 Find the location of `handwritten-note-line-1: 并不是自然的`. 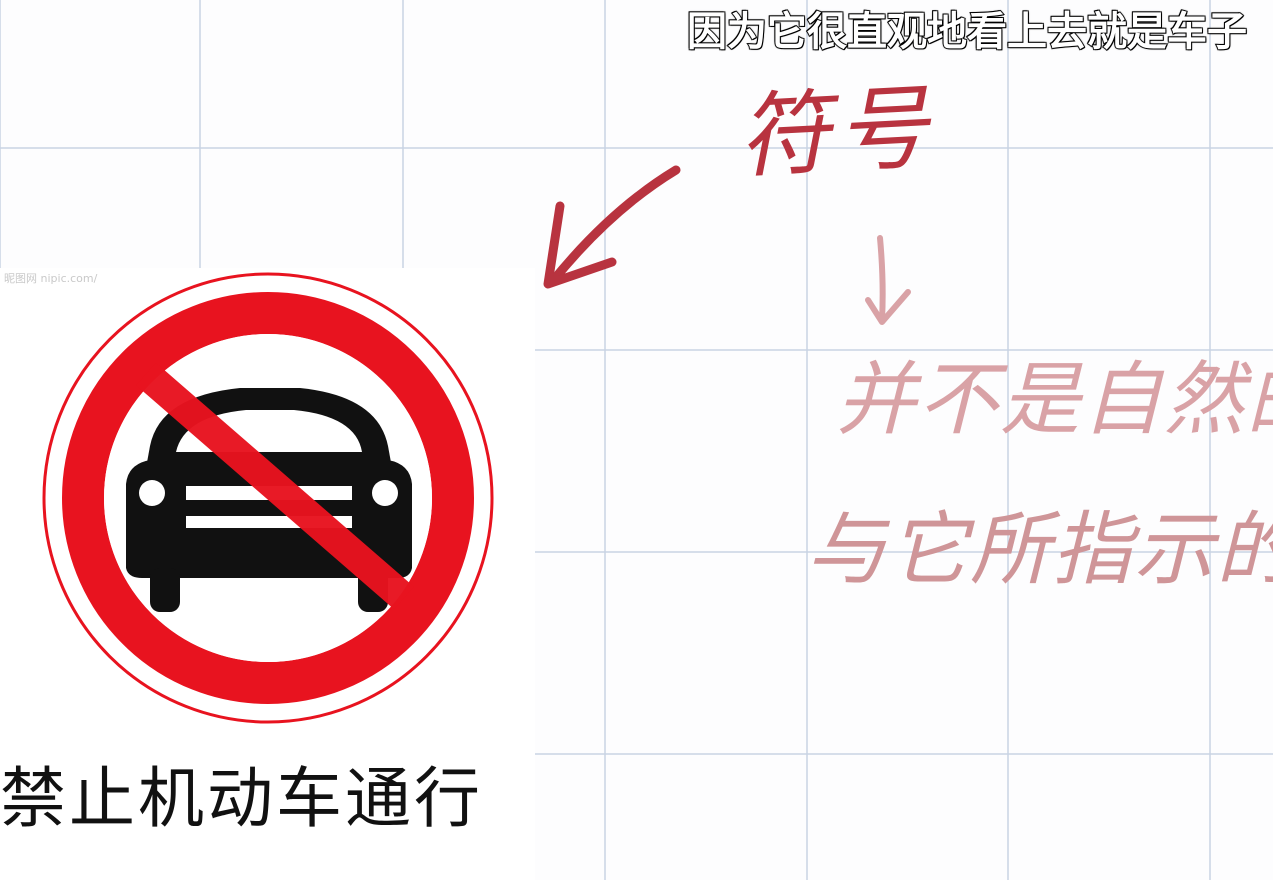

handwritten-note-line-1: 并不是自然的 is located at coordinates (1054, 399).